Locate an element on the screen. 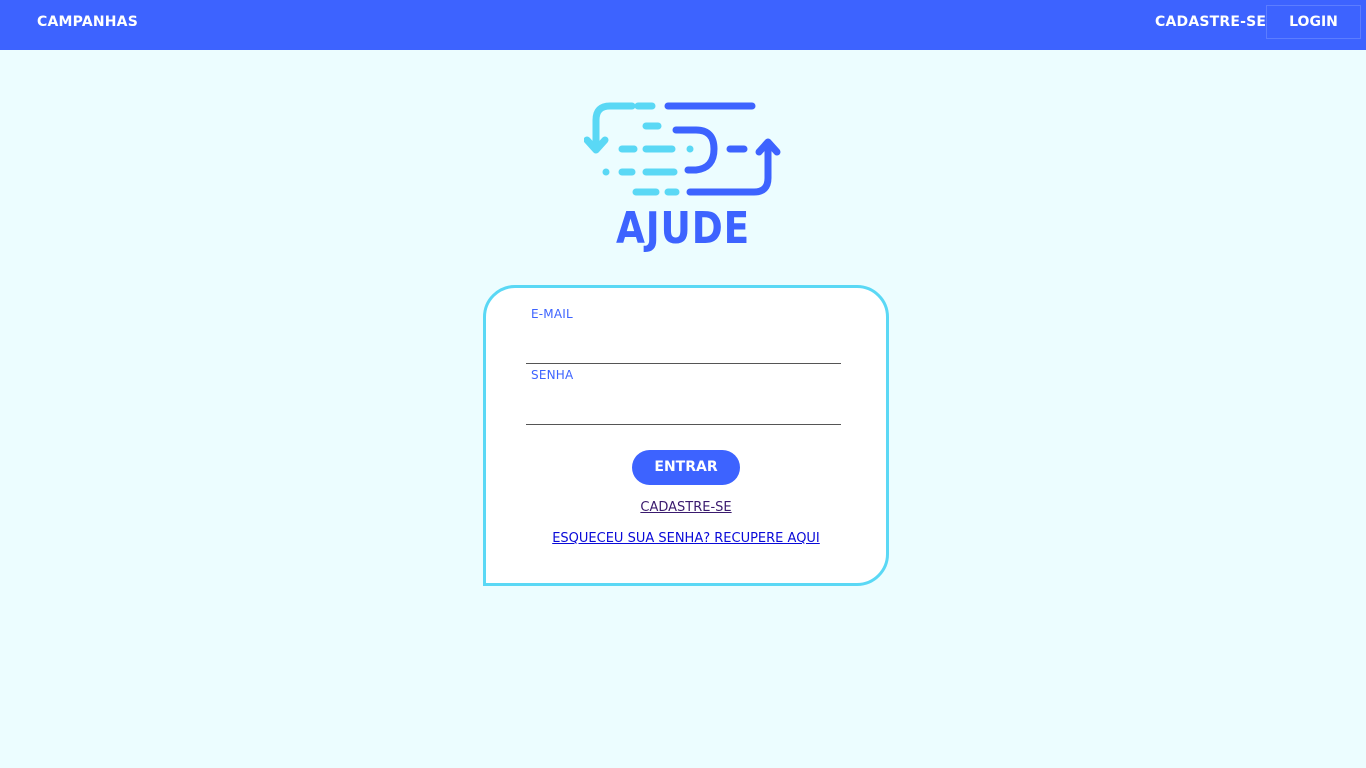 Image resolution: width=1366 pixels, height=768 pixels. ajude-logo-text: AJUDE is located at coordinates (683, 228).